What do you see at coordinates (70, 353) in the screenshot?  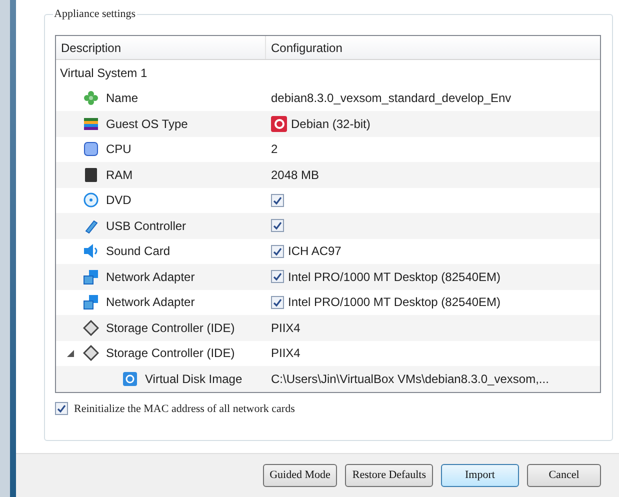 I see `expander-icon` at bounding box center [70, 353].